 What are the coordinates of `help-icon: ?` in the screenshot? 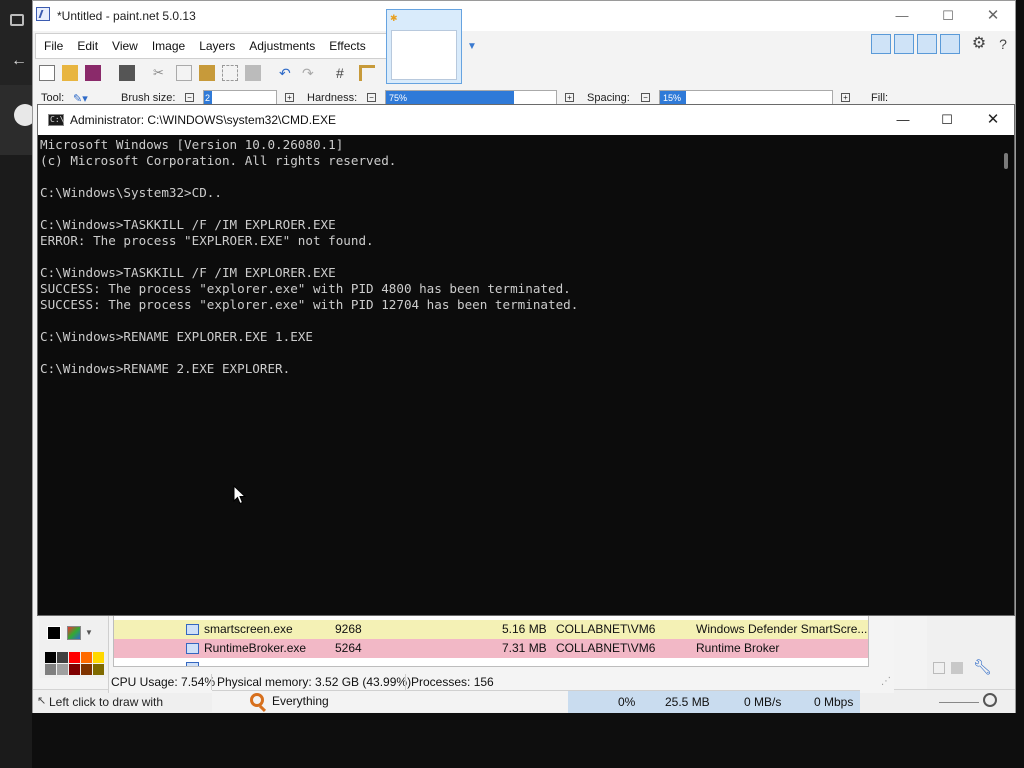 It's located at (1003, 44).